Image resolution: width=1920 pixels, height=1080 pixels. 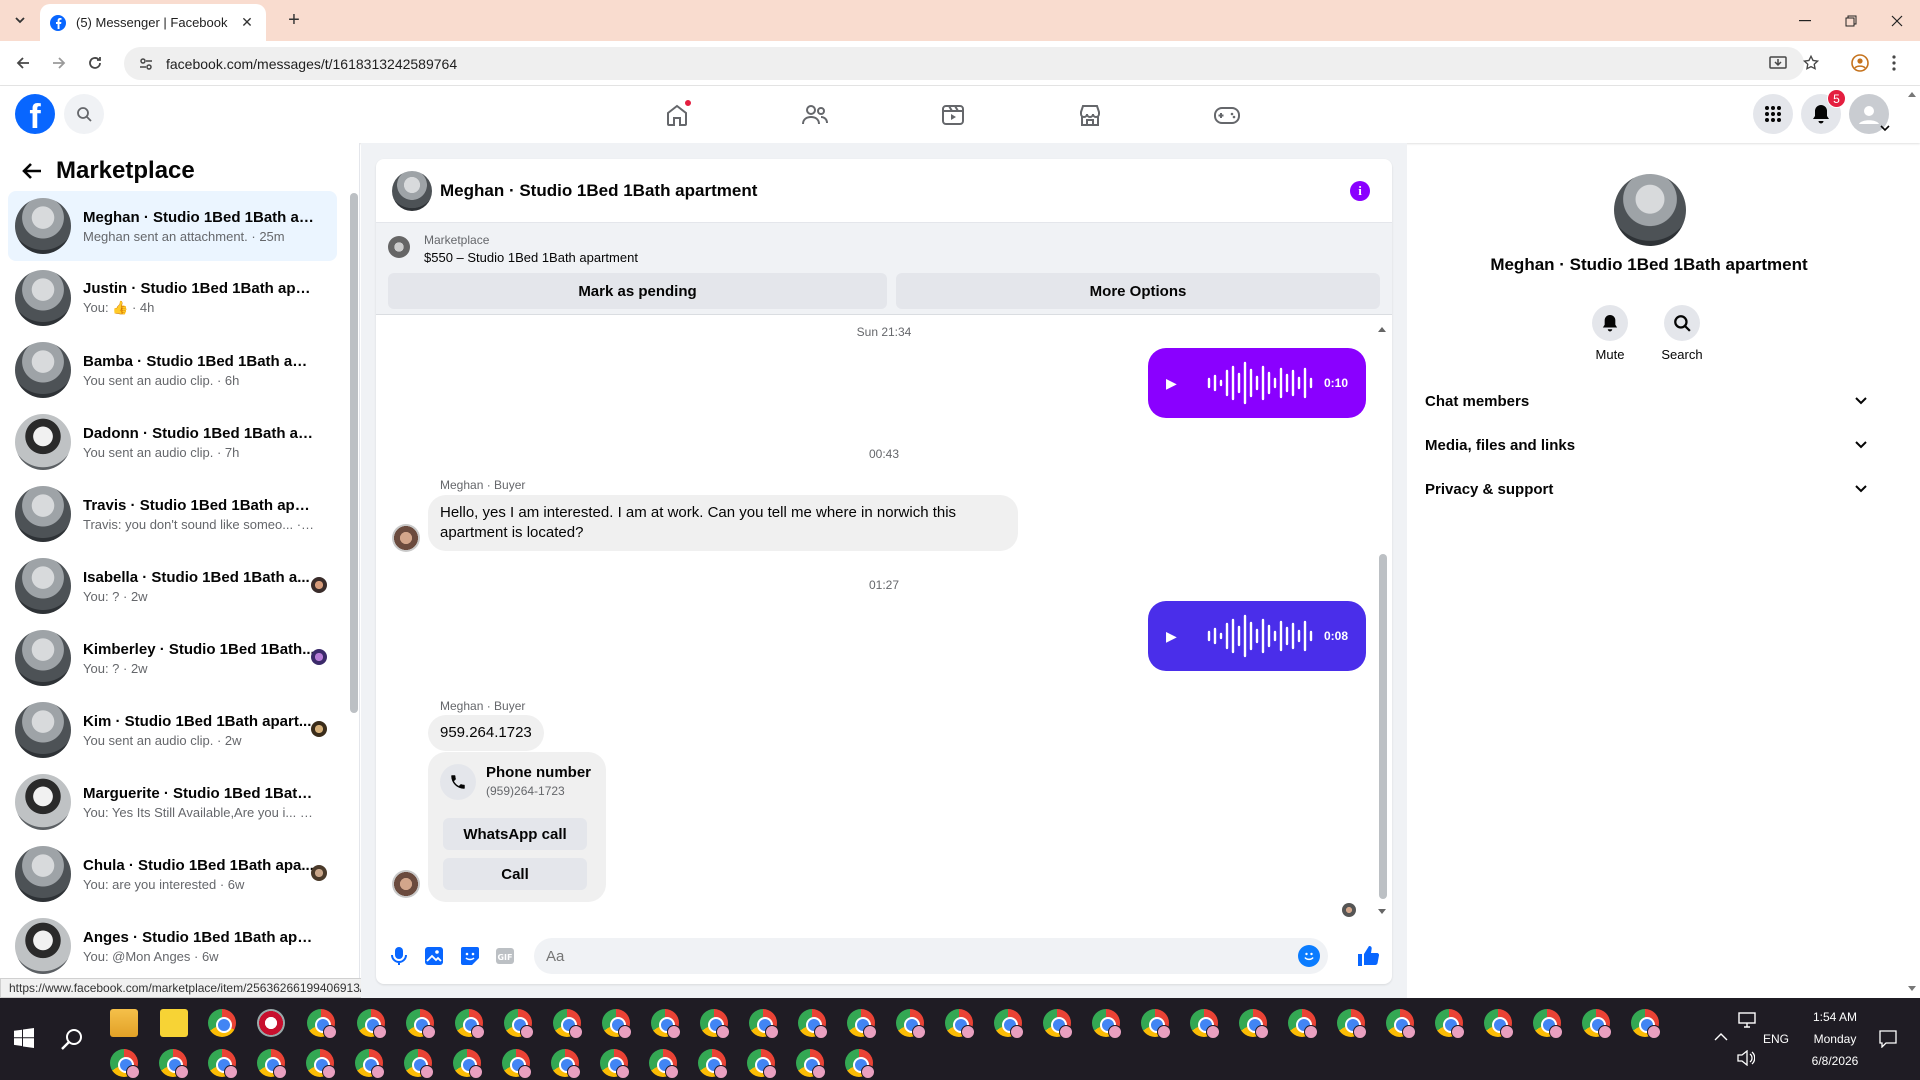 What do you see at coordinates (1650, 445) in the screenshot?
I see `media-files-section: Media, files and links` at bounding box center [1650, 445].